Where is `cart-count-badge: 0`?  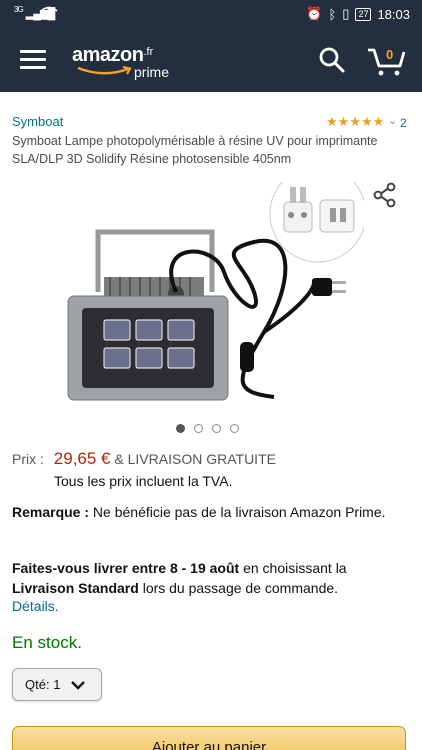
cart-count-badge: 0 is located at coordinates (390, 54).